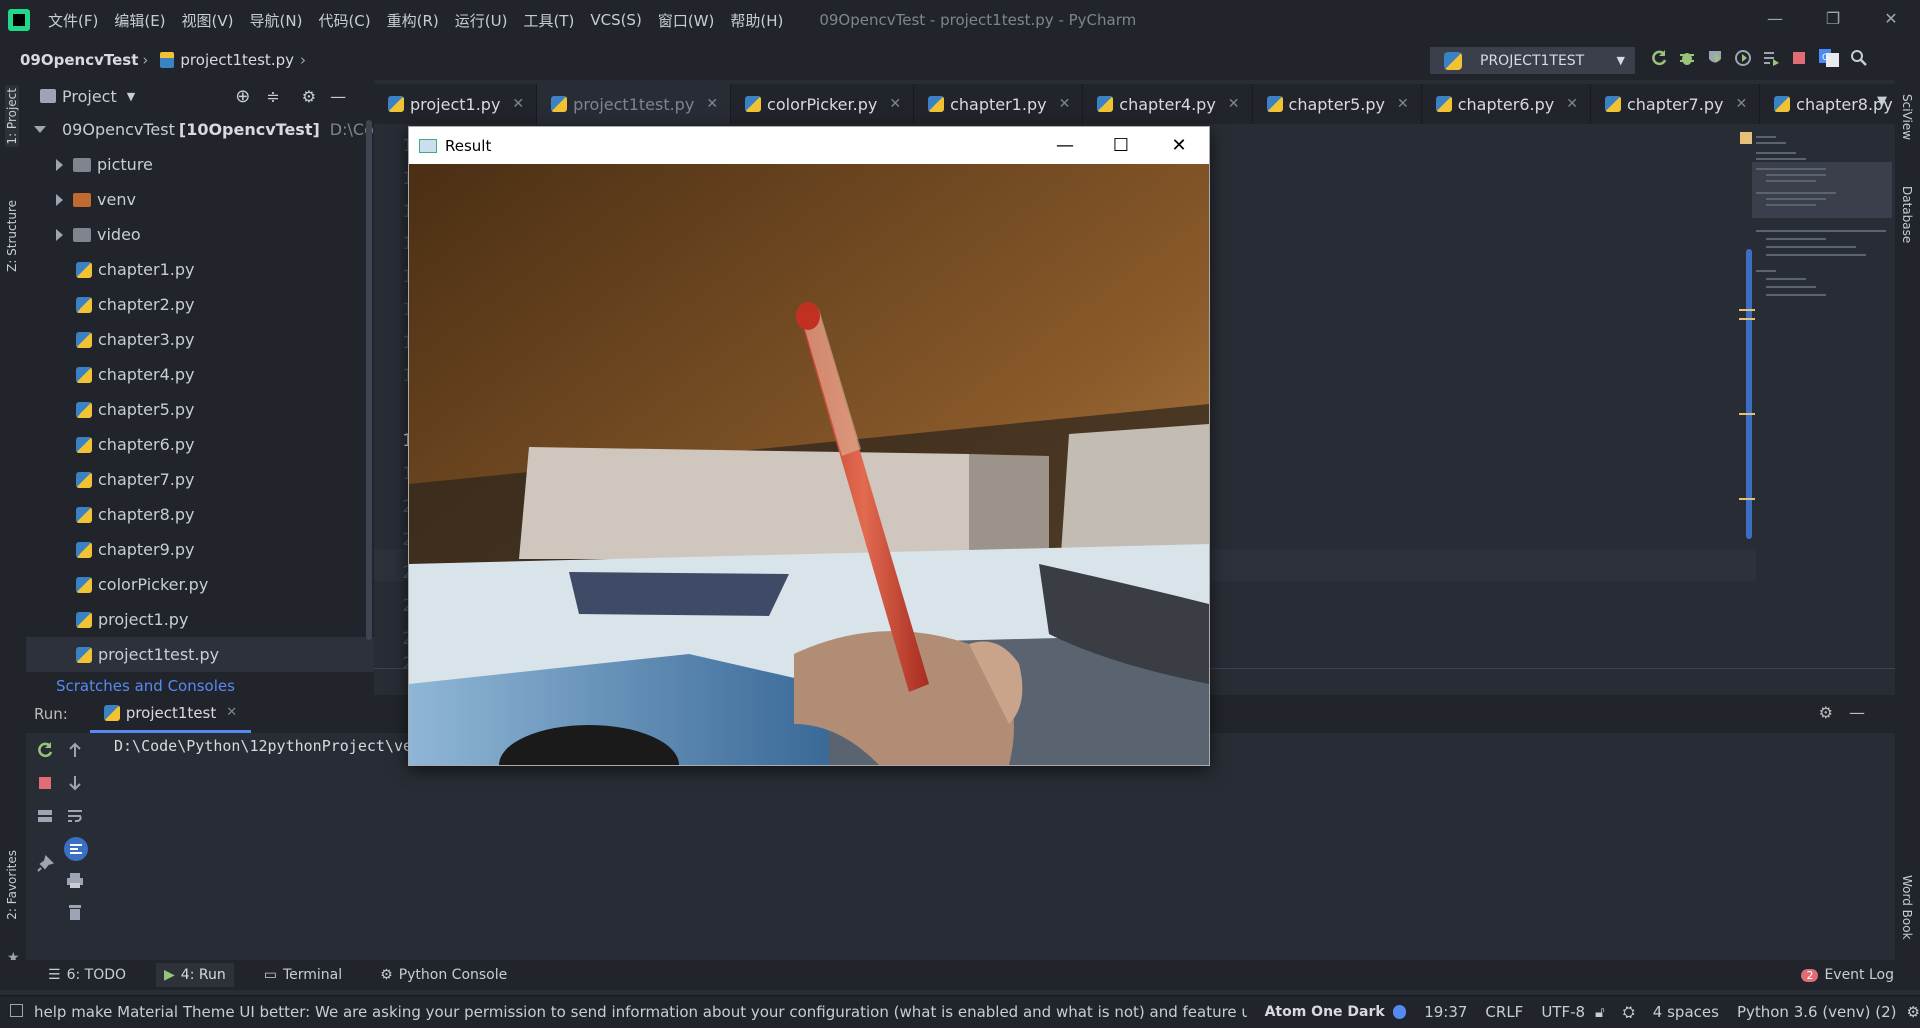 This screenshot has height=1028, width=1920. Describe the element at coordinates (200, 514) in the screenshot. I see `tree-file: chapter8.py` at that location.